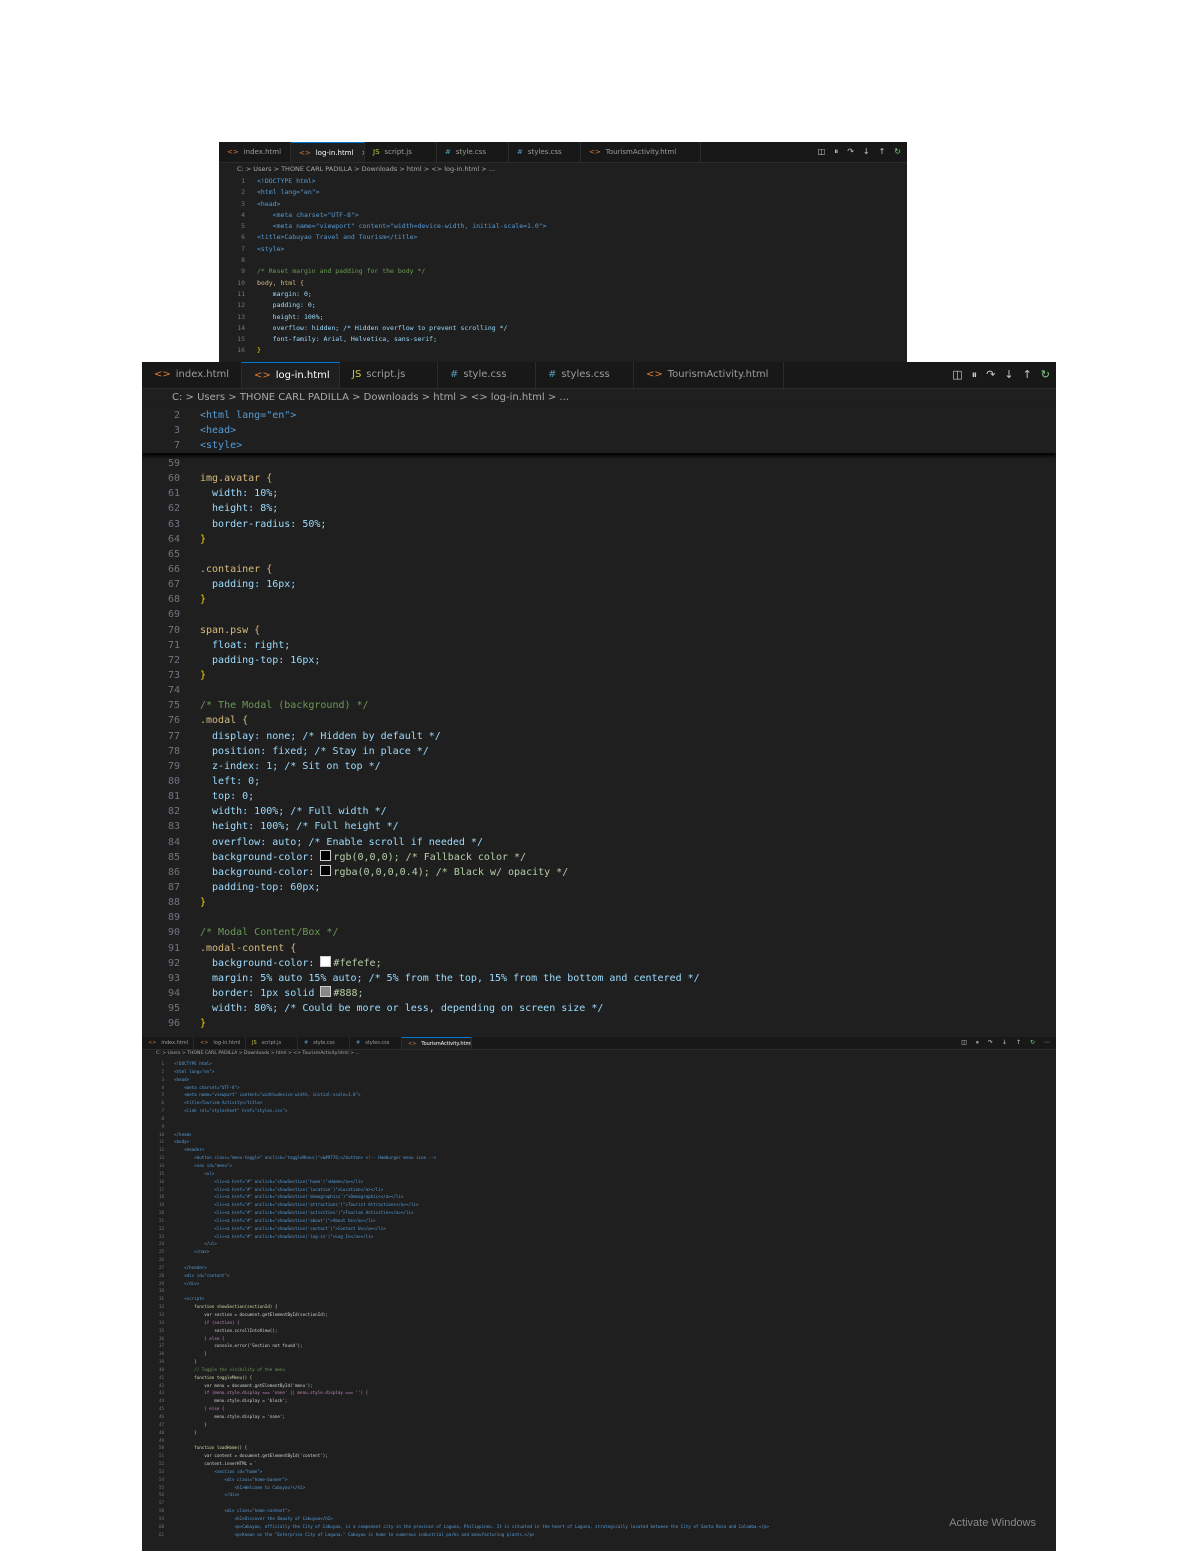 This screenshot has height=1553, width=1200. I want to click on line-number: 63, so click(173, 524).